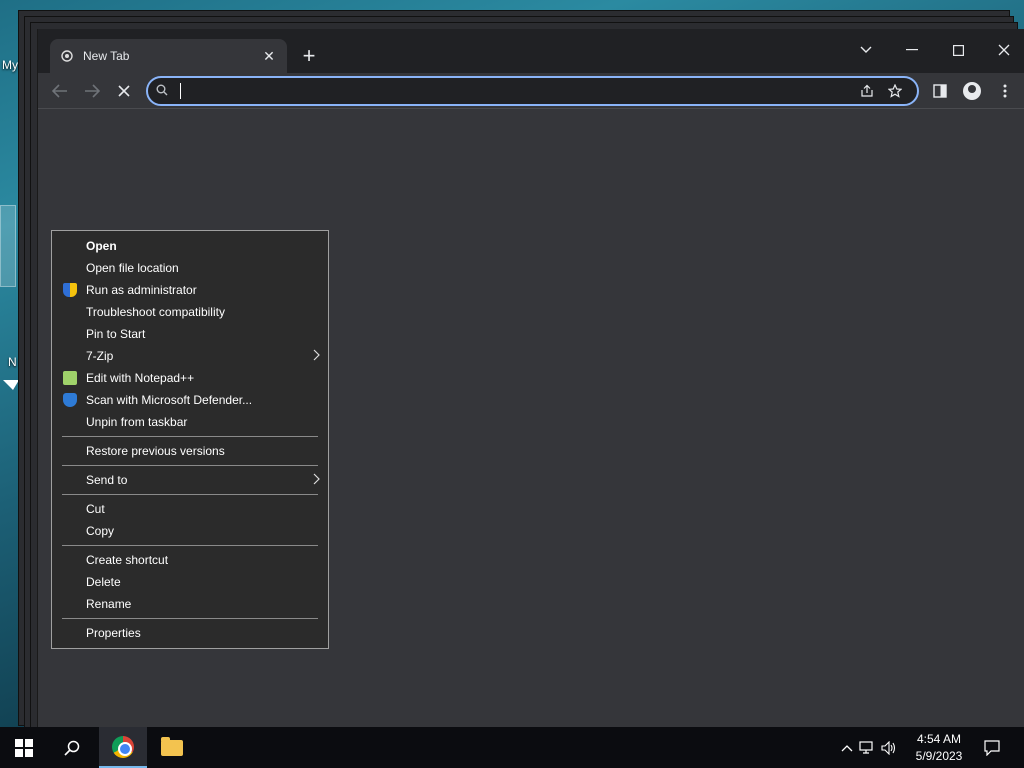 The width and height of the screenshot is (1024, 768). What do you see at coordinates (137, 422) in the screenshot?
I see `menu-item-label: Unpin from taskbar` at bounding box center [137, 422].